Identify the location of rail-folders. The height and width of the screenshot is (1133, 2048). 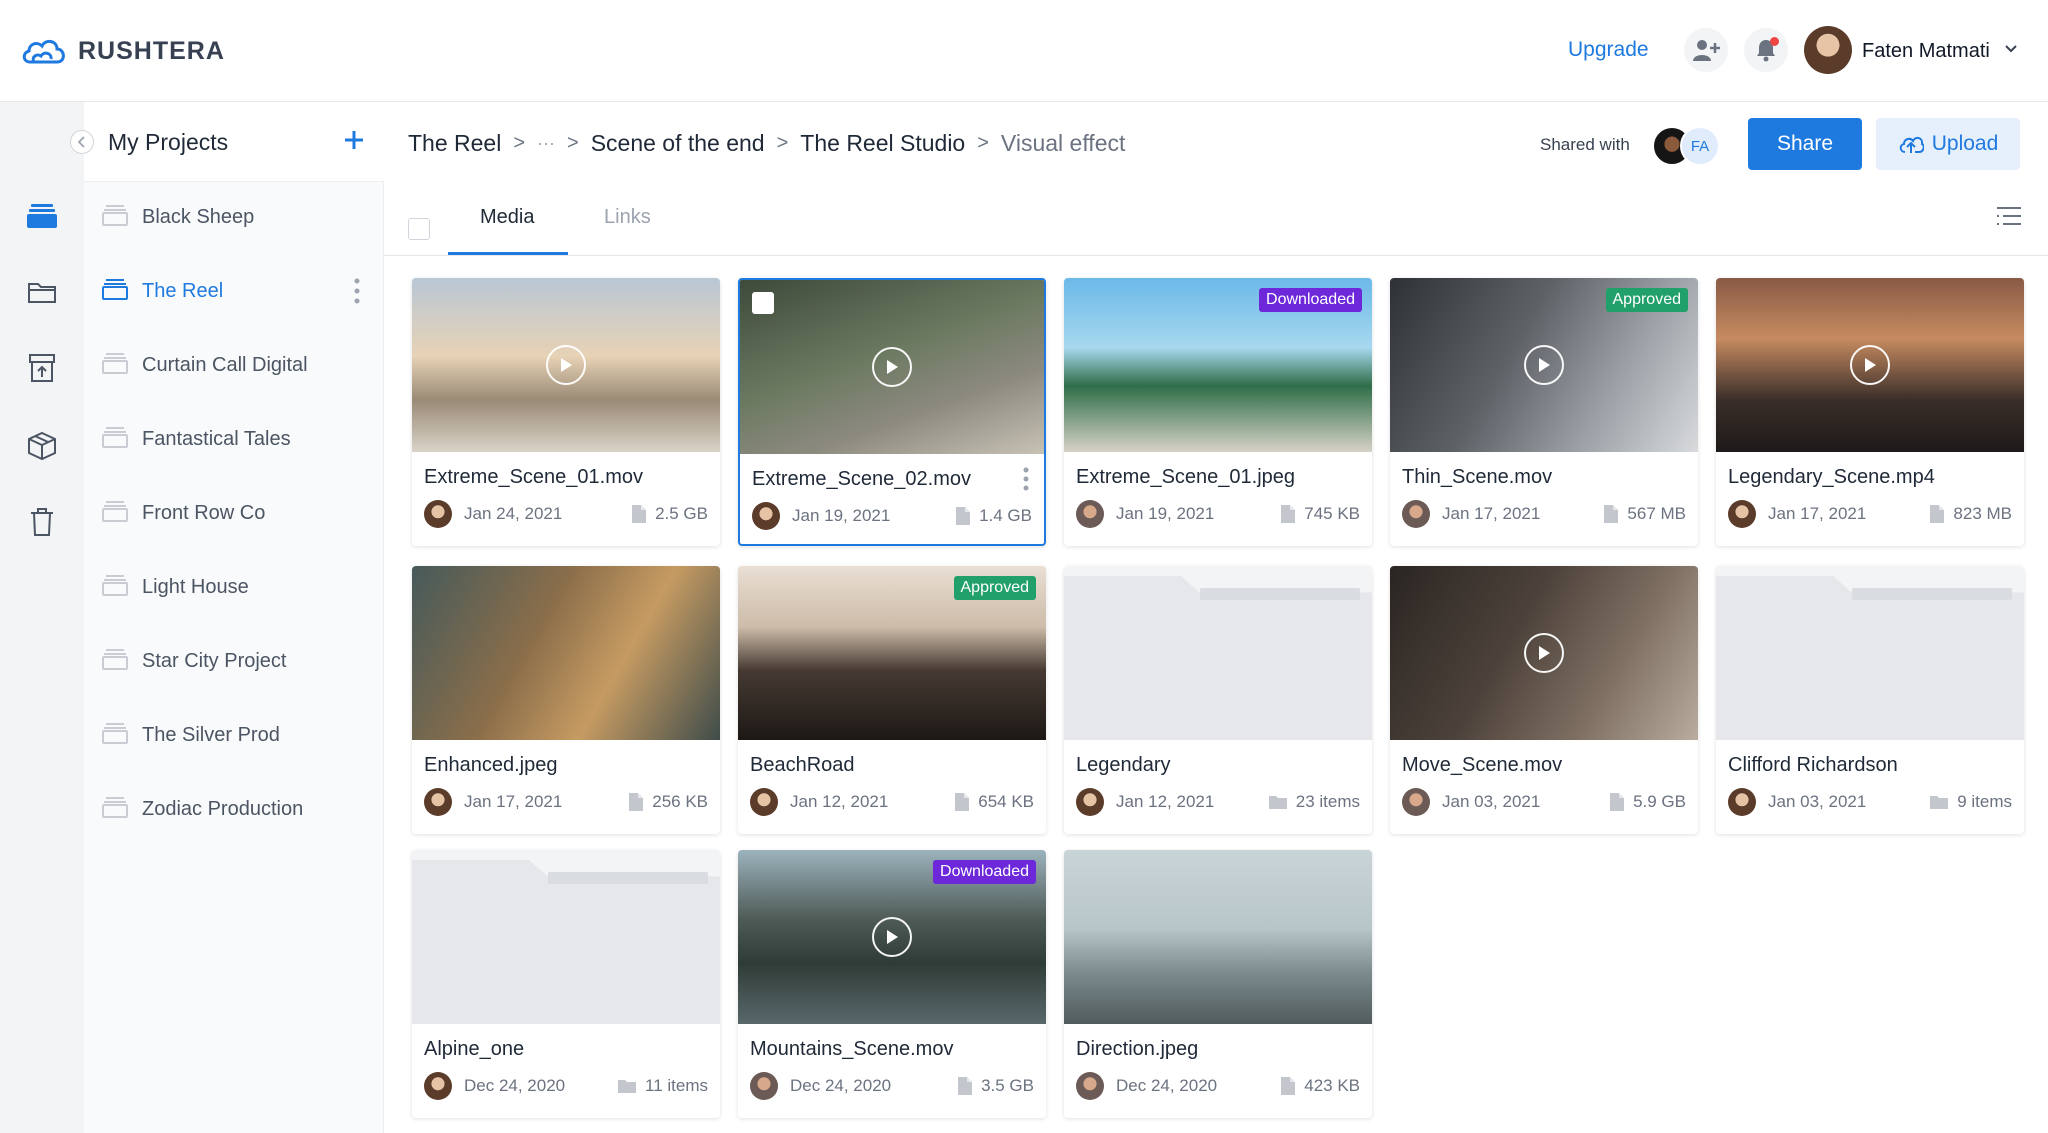
(42, 292).